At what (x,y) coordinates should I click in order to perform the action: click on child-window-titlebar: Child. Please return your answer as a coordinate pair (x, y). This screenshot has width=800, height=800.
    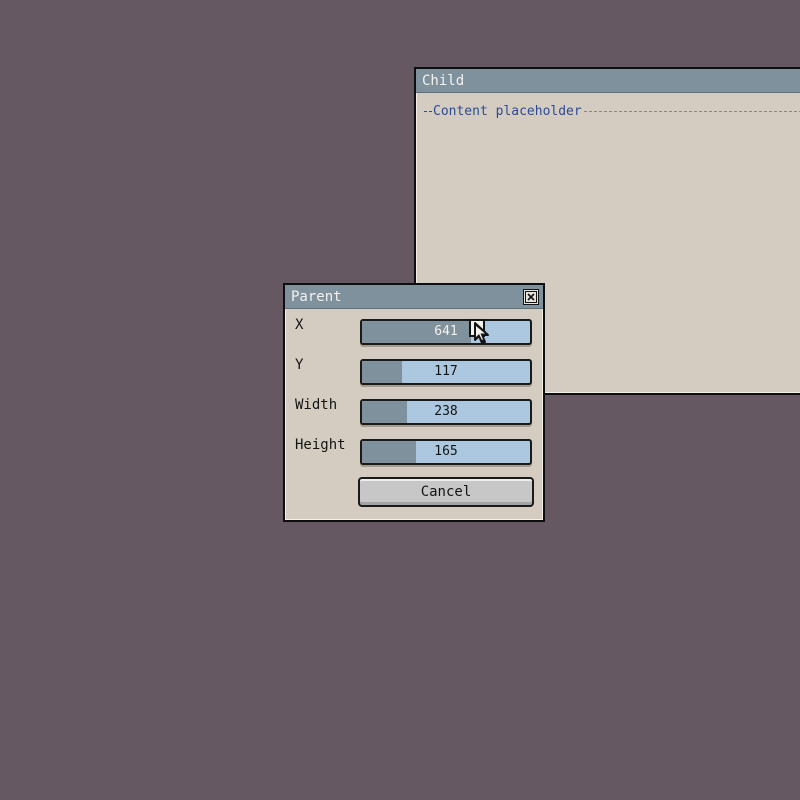
    Looking at the image, I should click on (608, 81).